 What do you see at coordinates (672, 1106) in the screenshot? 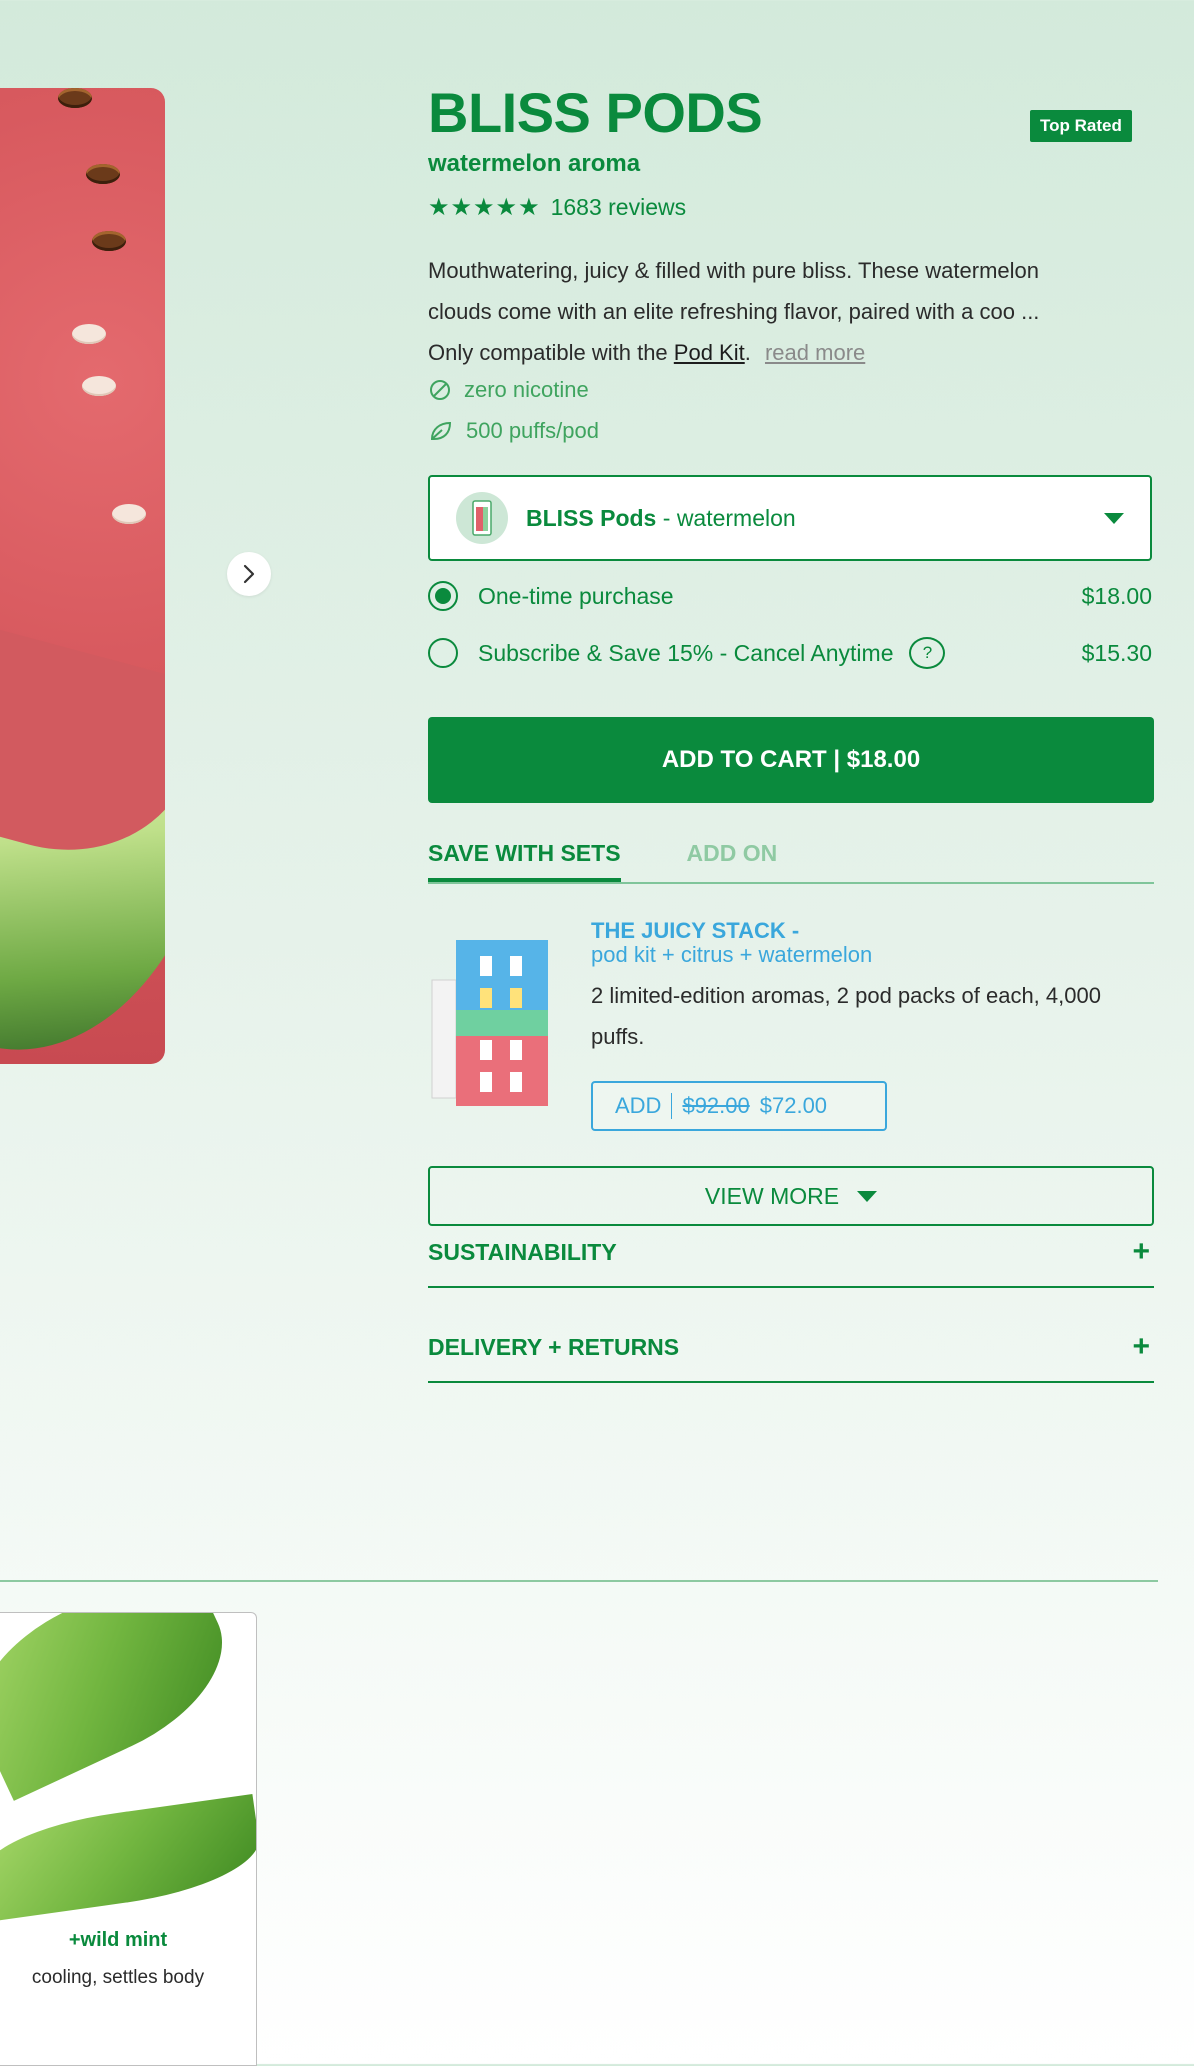
I see `divider` at bounding box center [672, 1106].